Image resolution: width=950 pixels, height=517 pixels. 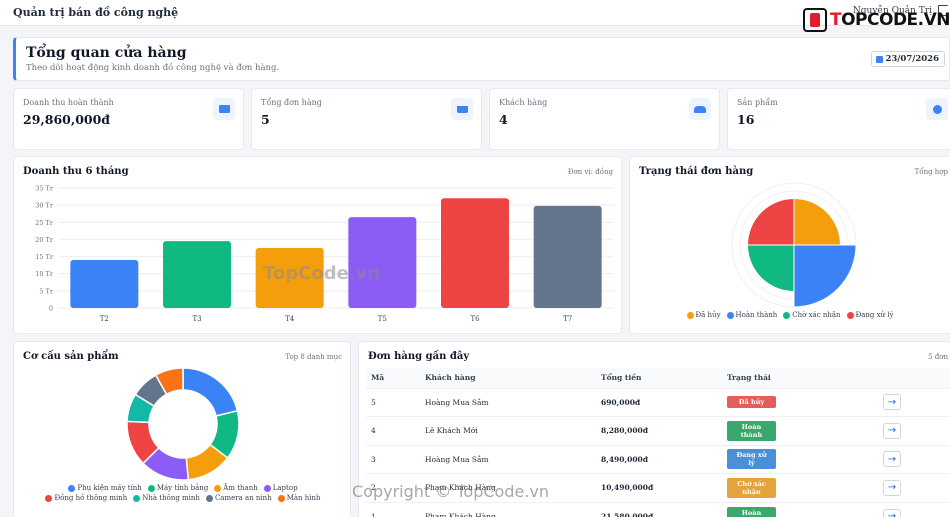 I want to click on legend-label: Laptop, so click(x=285, y=488).